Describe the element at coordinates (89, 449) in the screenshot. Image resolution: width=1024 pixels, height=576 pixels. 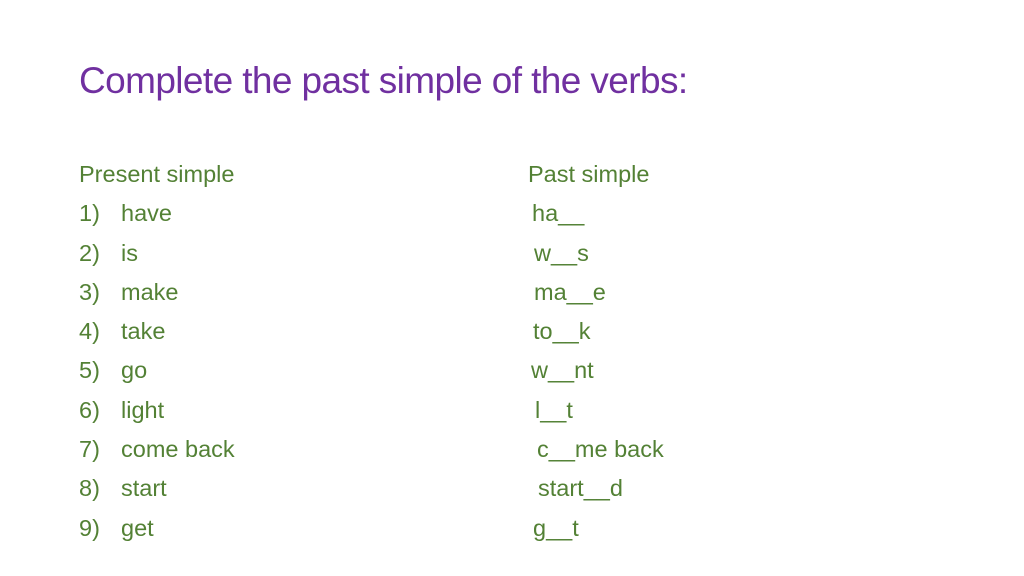
I see `item-number: 7)` at that location.